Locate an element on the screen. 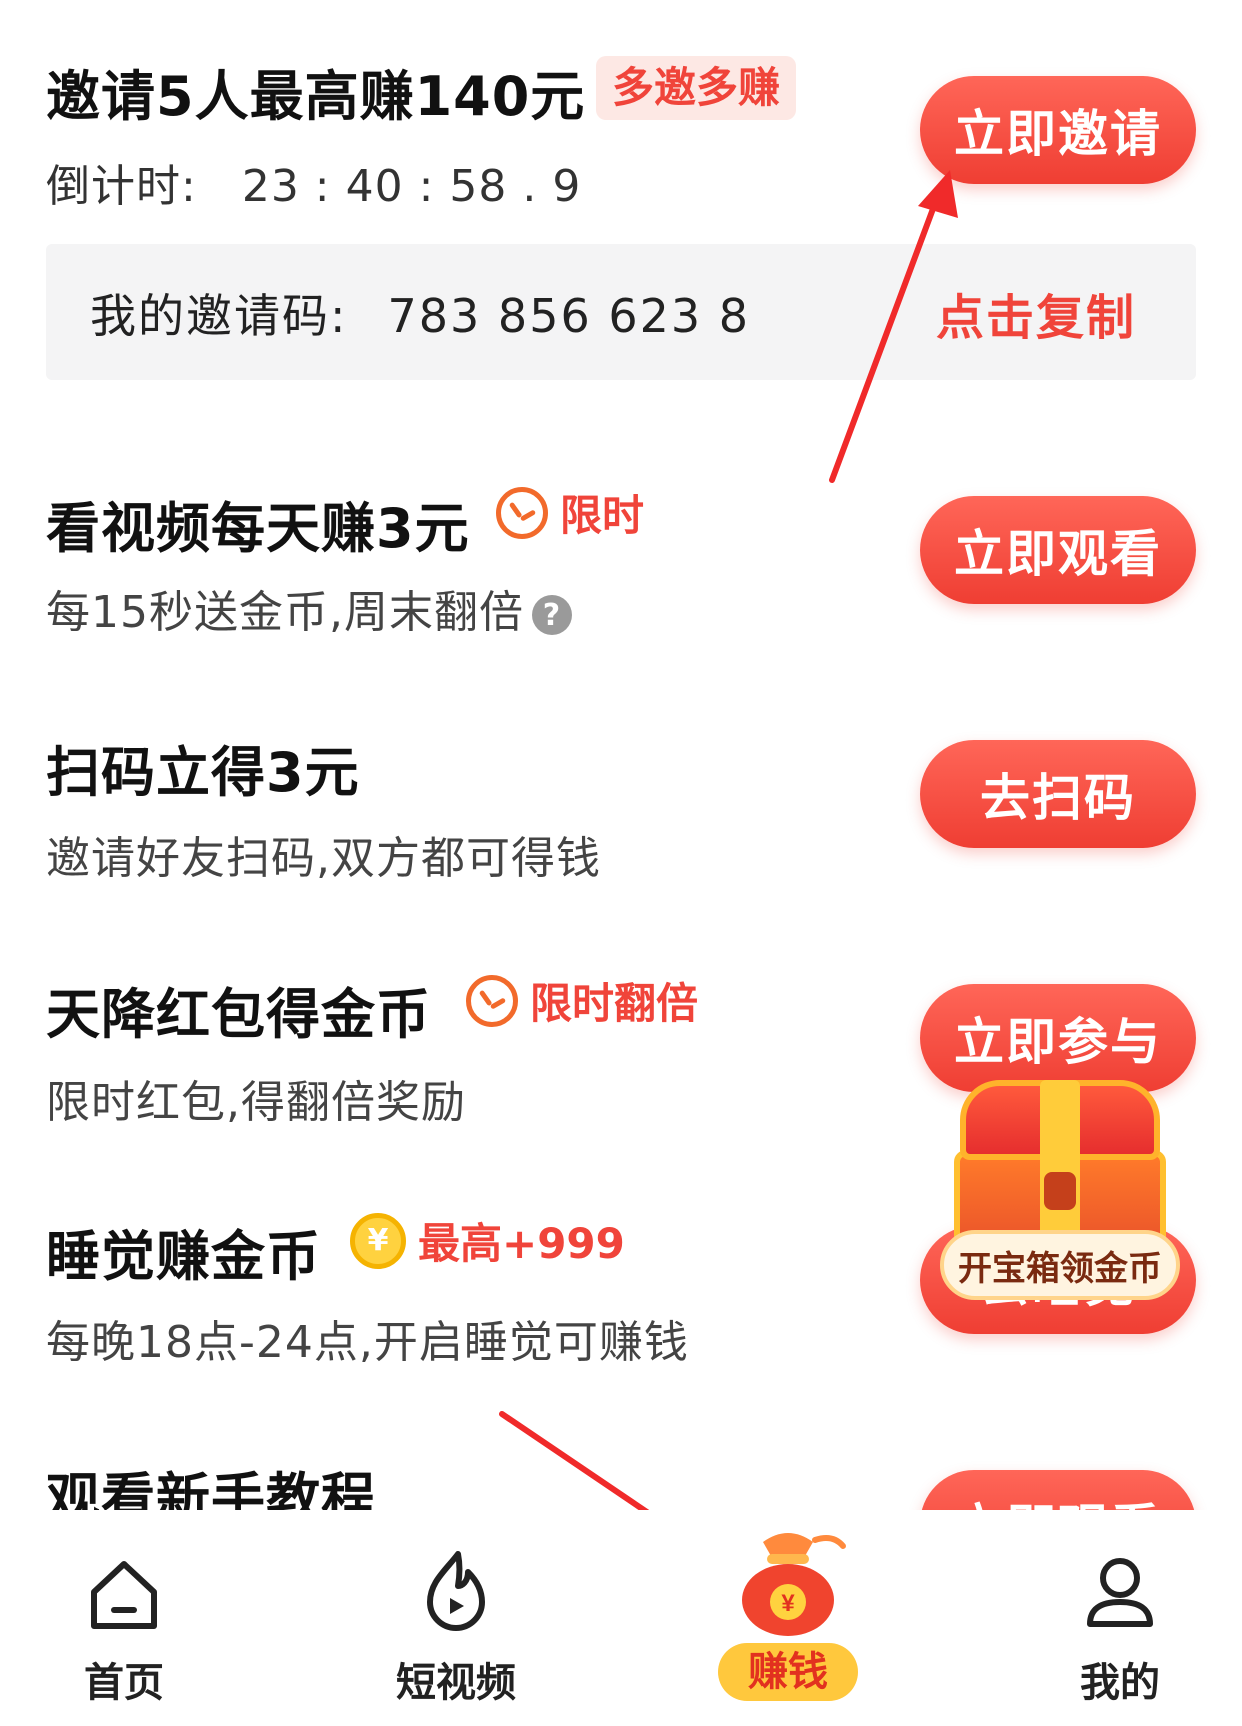 The image size is (1242, 1726). invite-code-panel: 我的邀请码: 783 856 623 8 点击复制 is located at coordinates (621, 312).